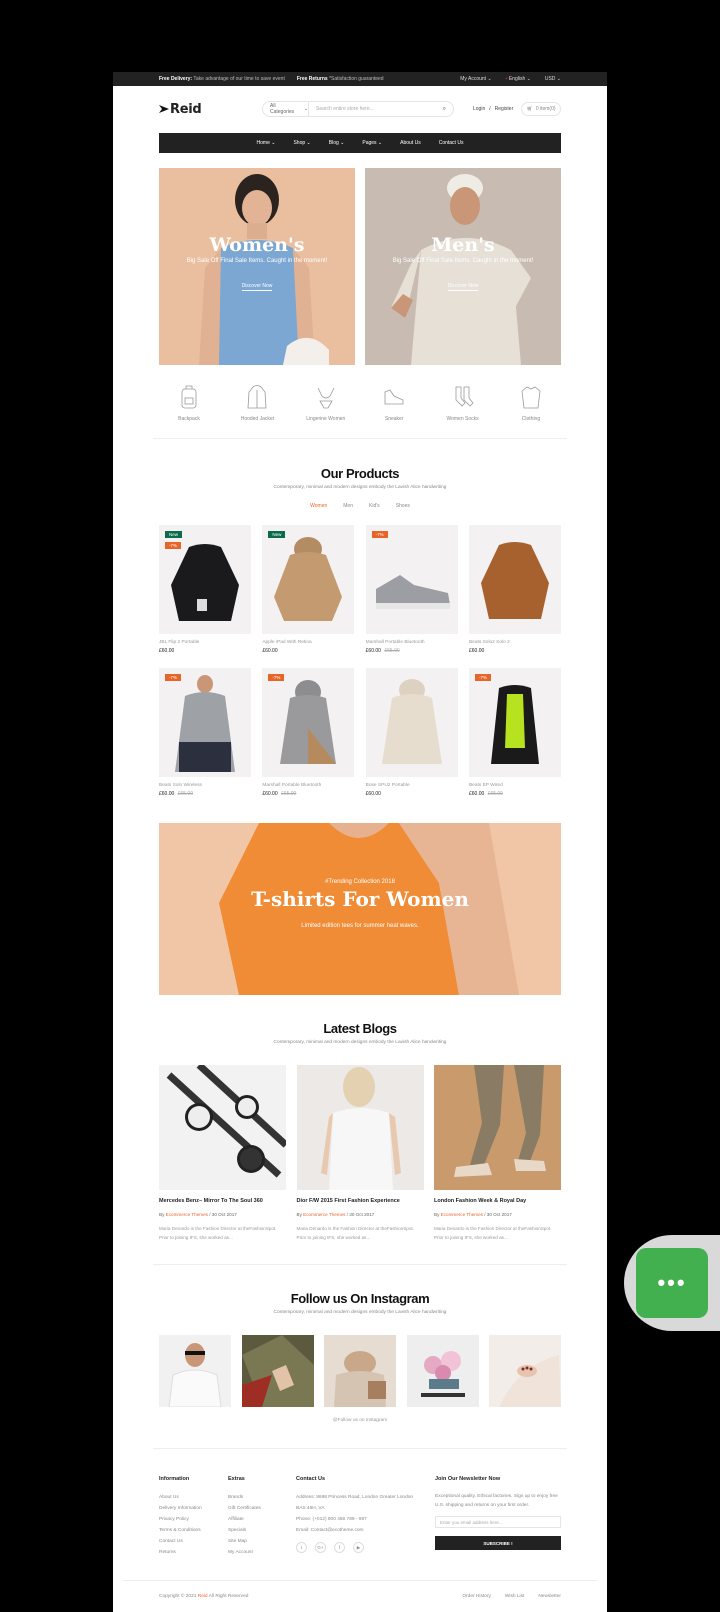  I want to click on product-image: New, so click(308, 579).